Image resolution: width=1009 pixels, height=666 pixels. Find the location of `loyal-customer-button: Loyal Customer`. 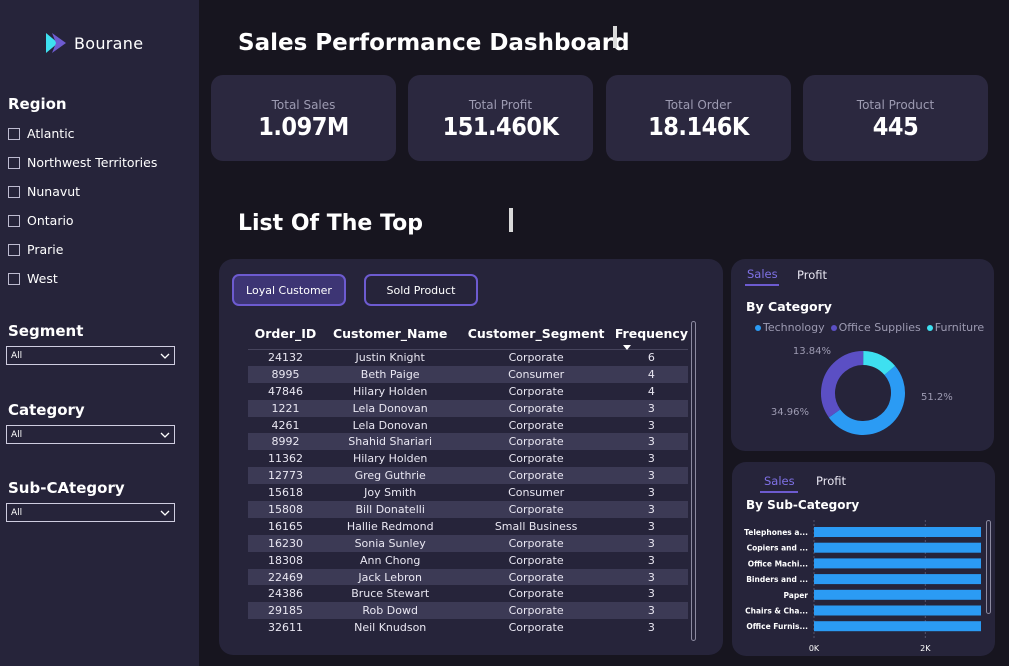

loyal-customer-button: Loyal Customer is located at coordinates (289, 290).